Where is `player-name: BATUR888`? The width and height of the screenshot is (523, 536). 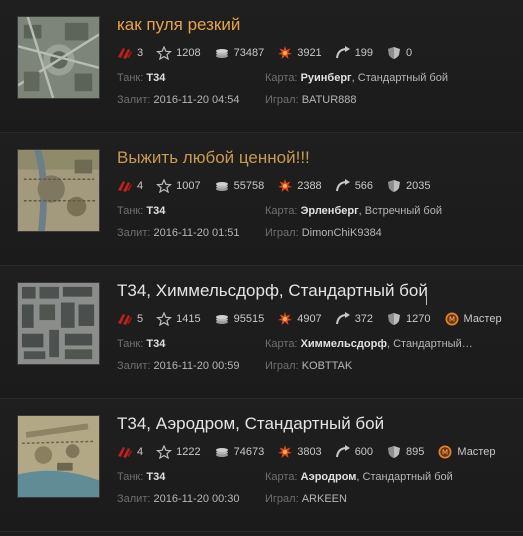
player-name: BATUR888 is located at coordinates (329, 100).